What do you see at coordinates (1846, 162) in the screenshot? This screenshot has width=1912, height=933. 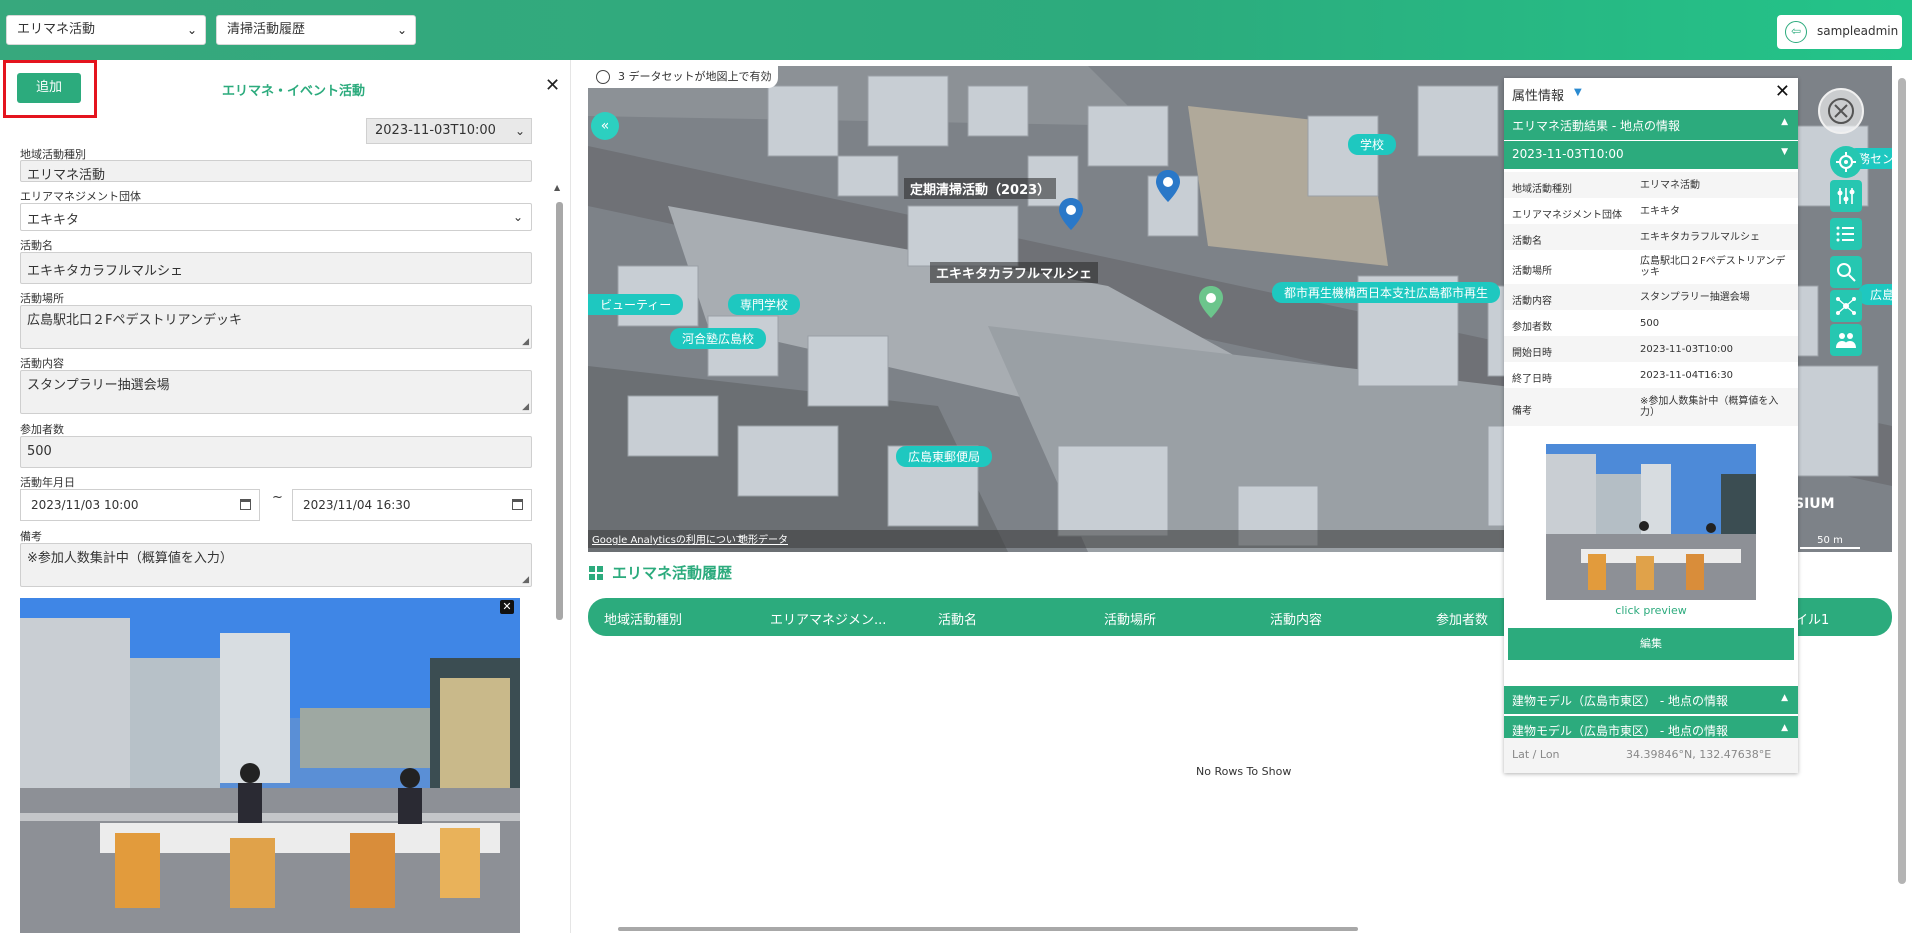 I see `locate-icon` at bounding box center [1846, 162].